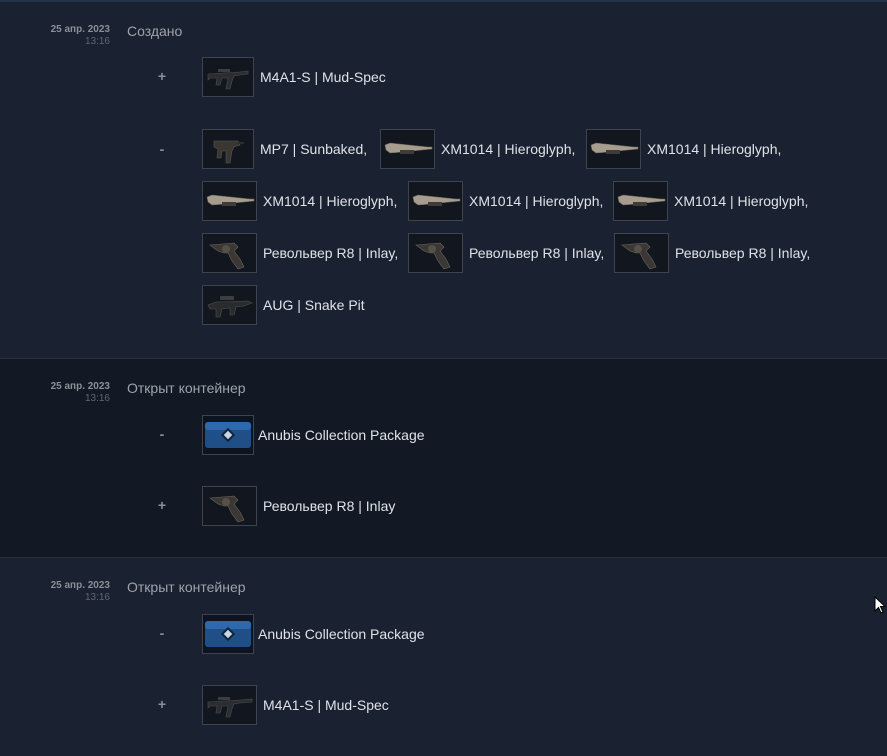 The image size is (887, 756). I want to click on history-item: AUG | Snake Pit, so click(283, 305).